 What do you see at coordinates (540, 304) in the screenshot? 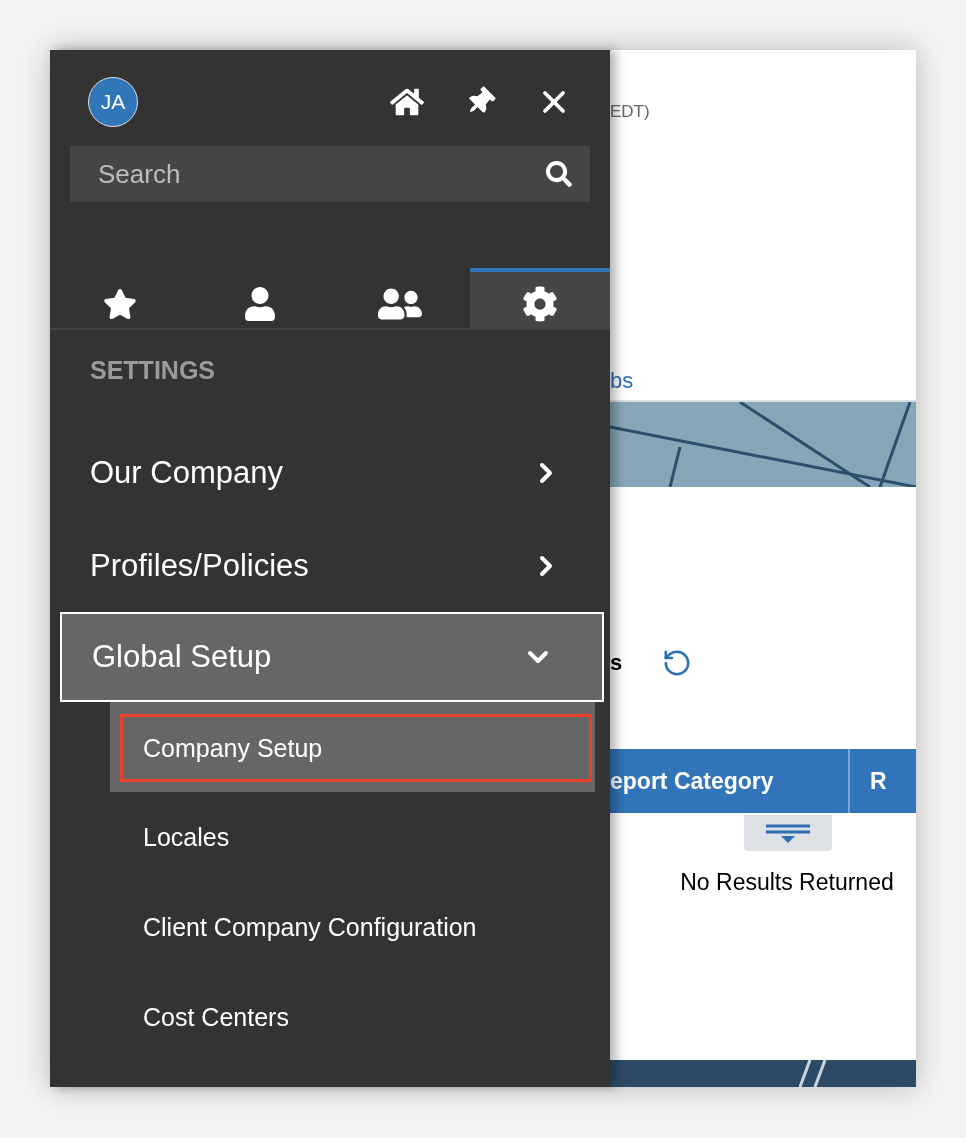
I see `settings-icon` at bounding box center [540, 304].